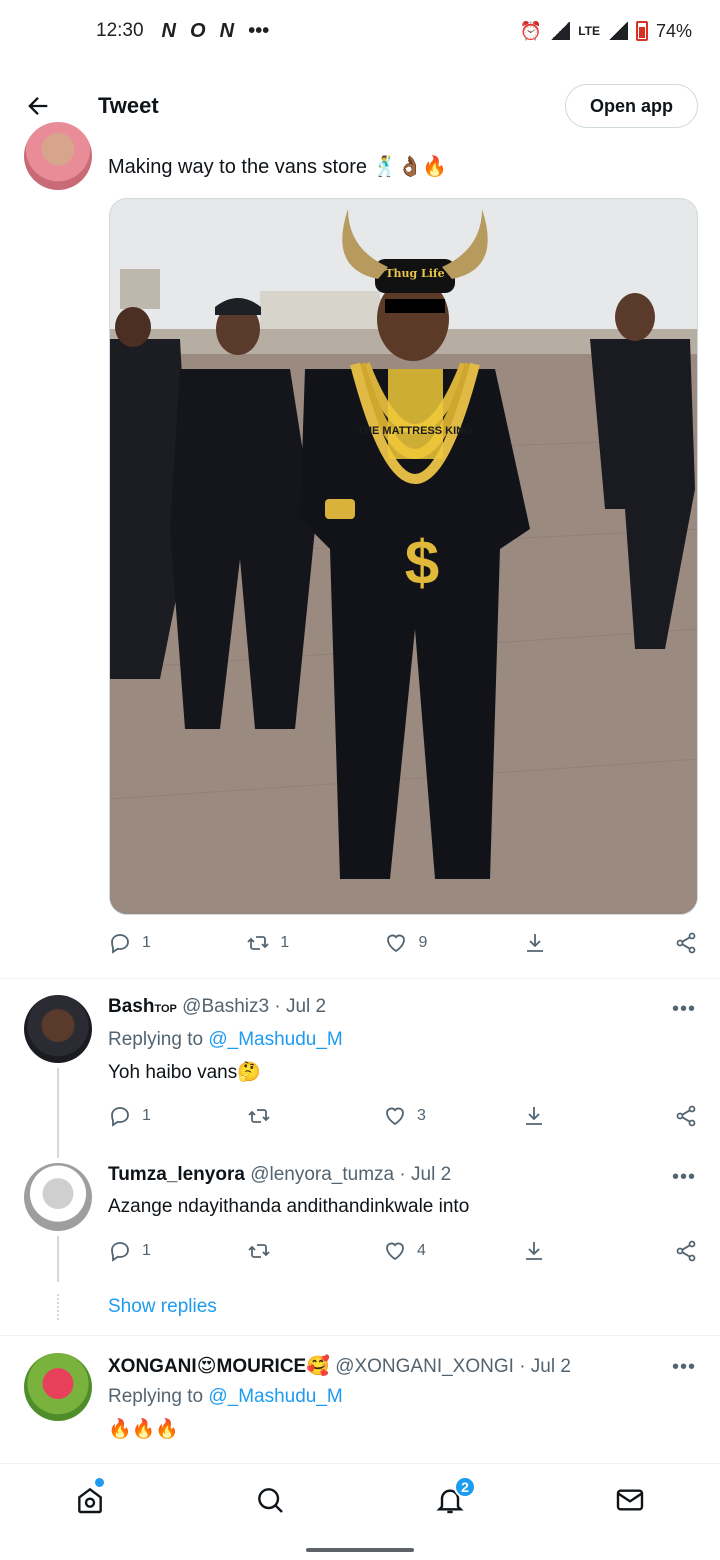 The width and height of the screenshot is (720, 1560). I want to click on tweet-actions: 1 1 9, so click(403, 943).